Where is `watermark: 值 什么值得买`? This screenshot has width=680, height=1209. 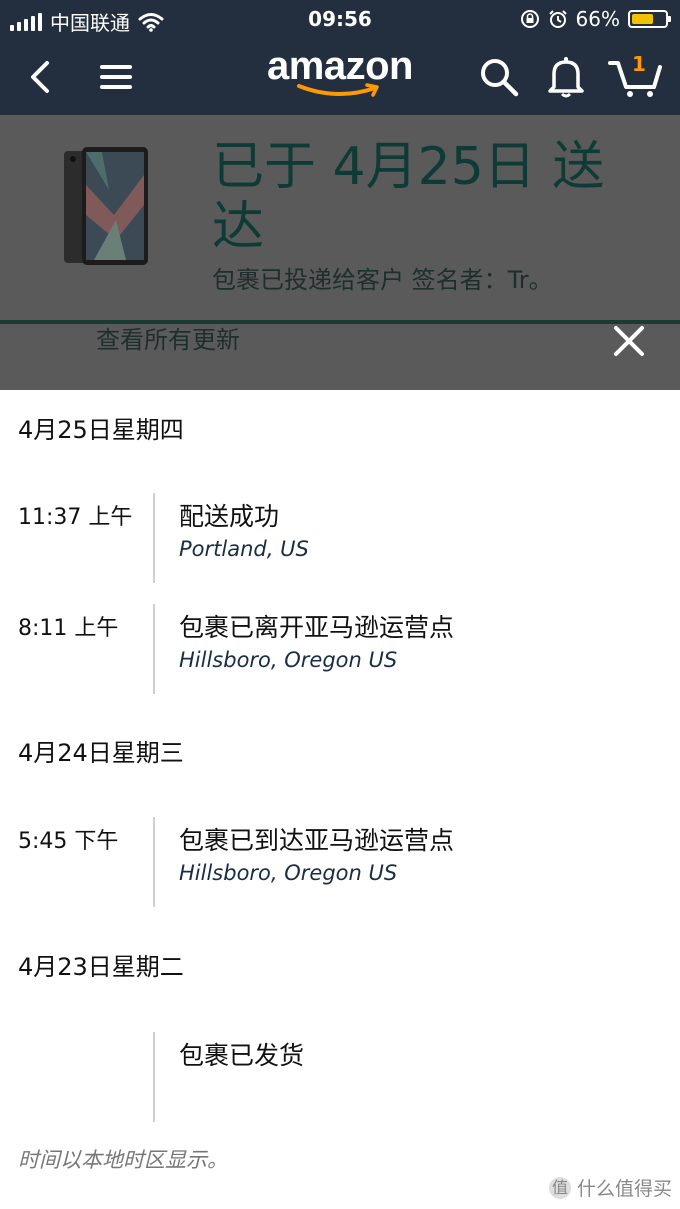 watermark: 值 什么值得买 is located at coordinates (610, 1187).